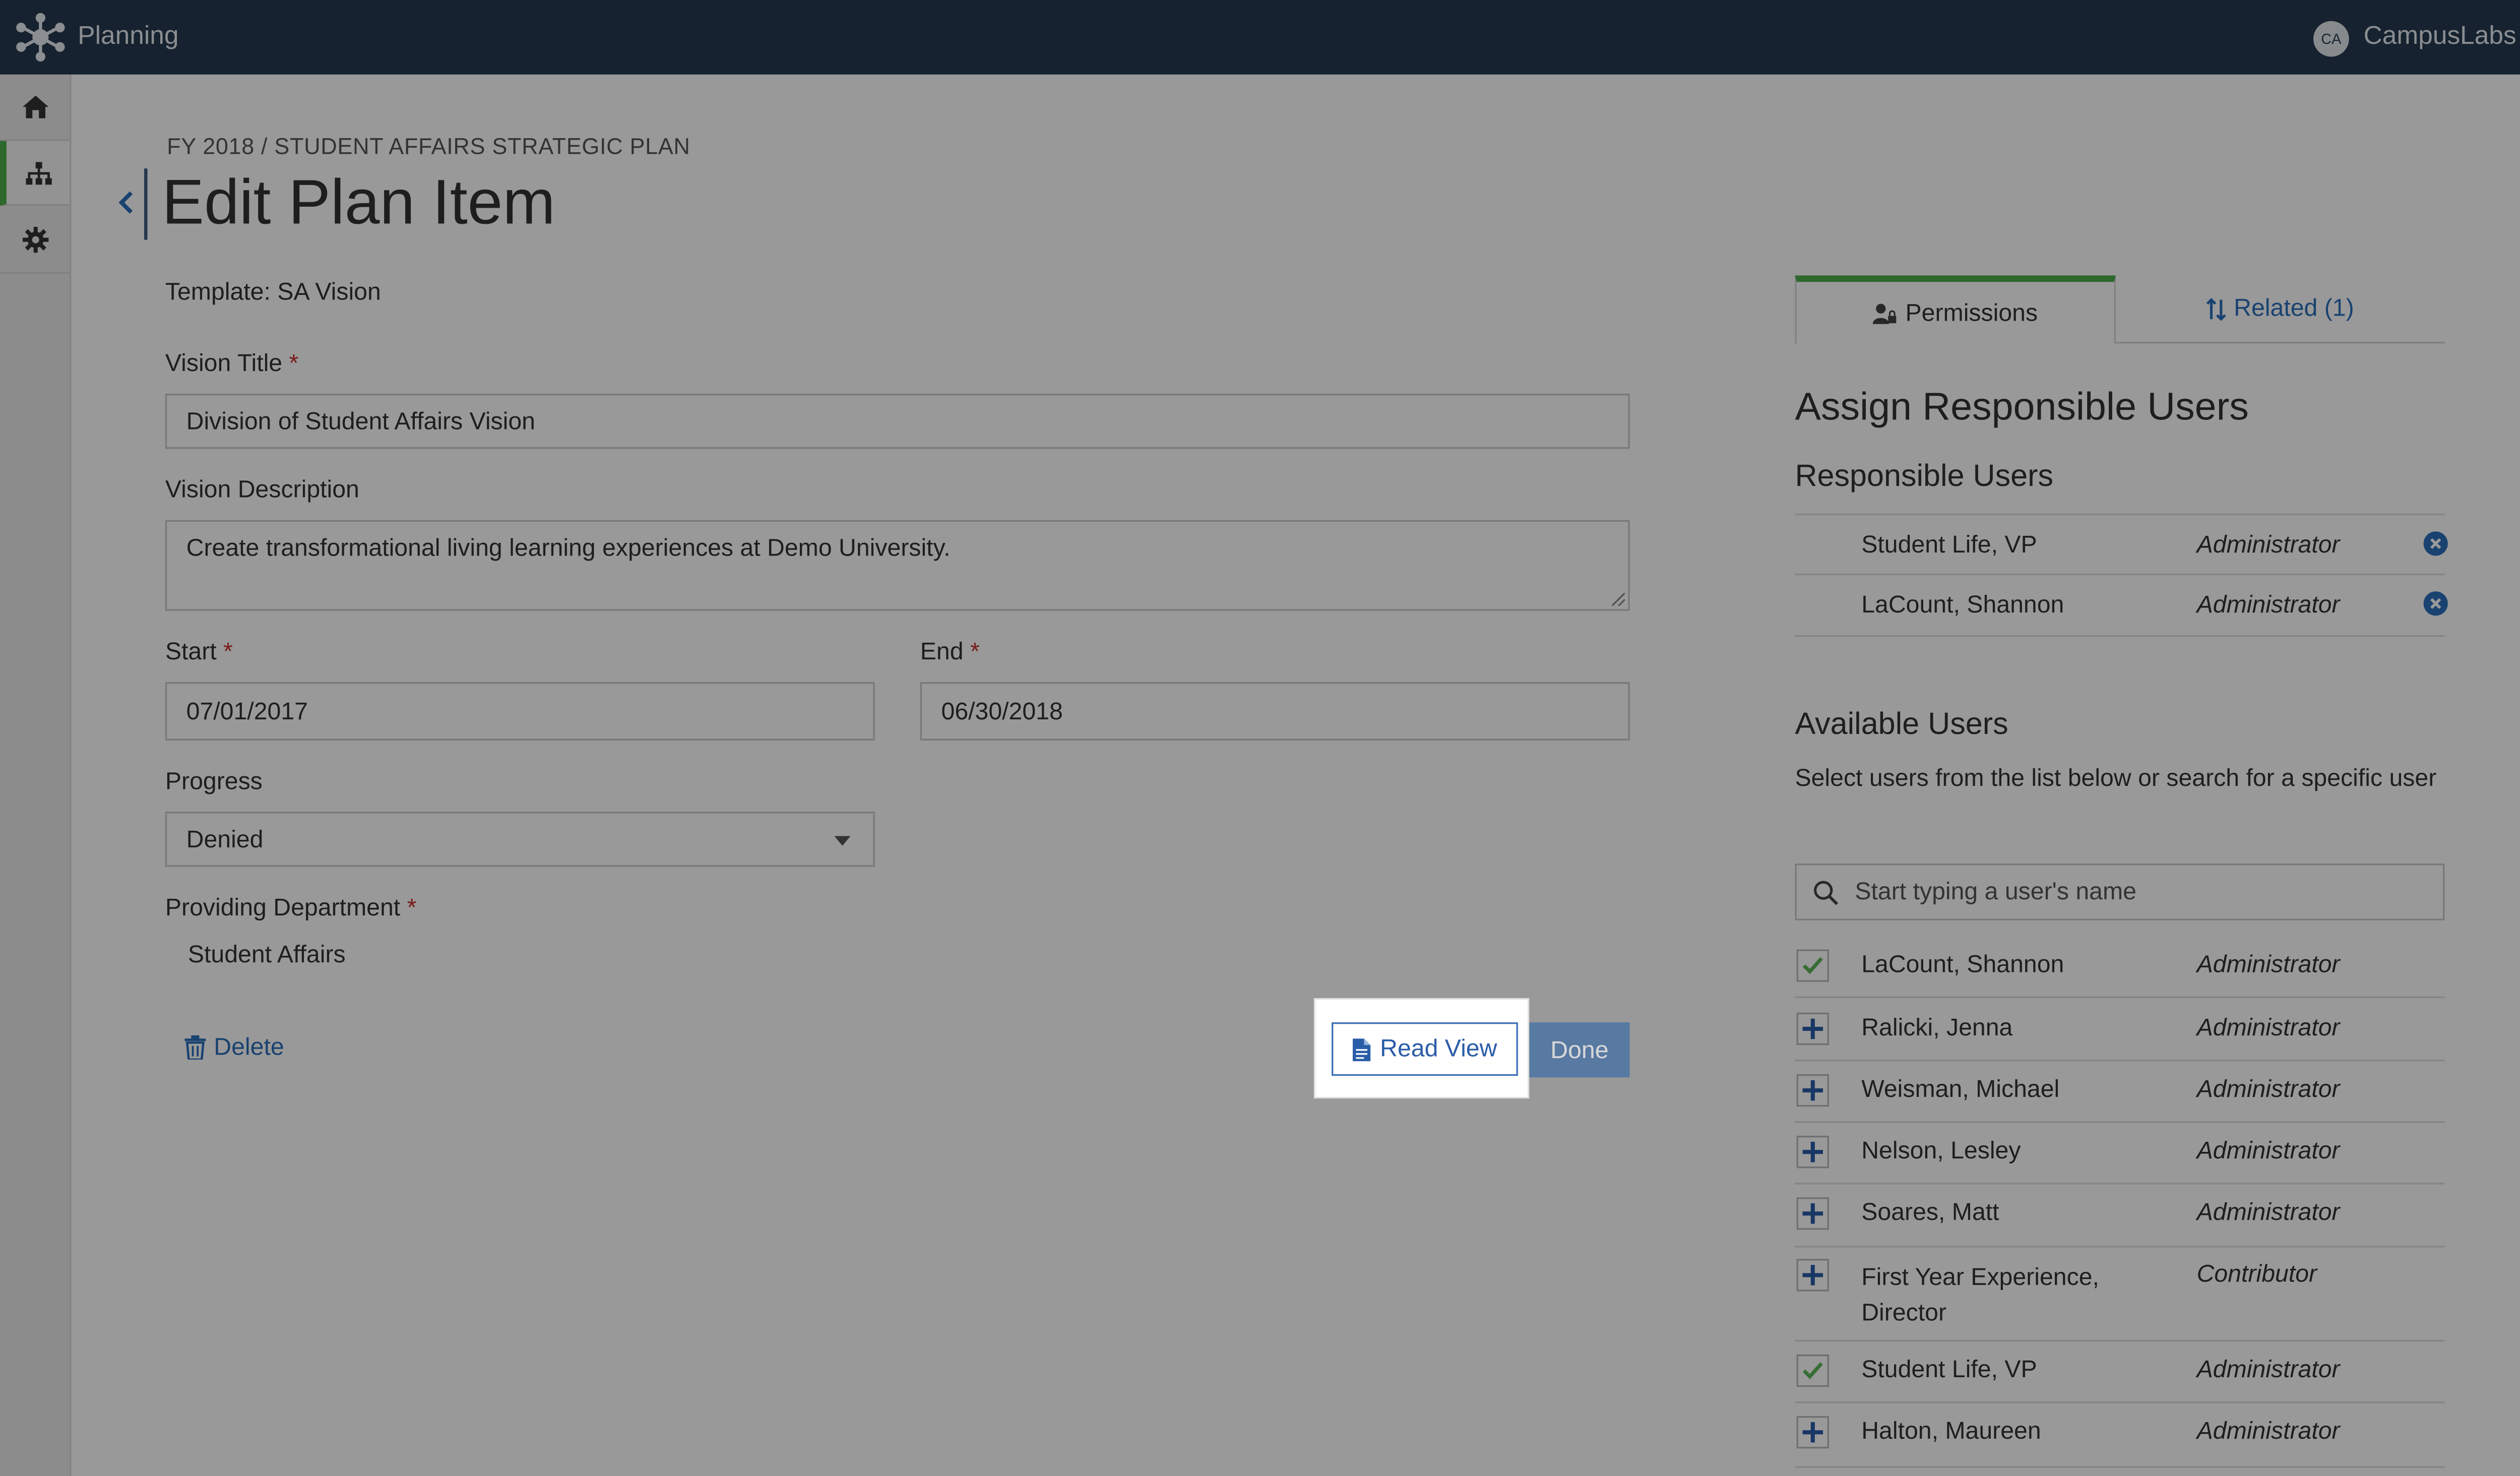  What do you see at coordinates (897, 421) in the screenshot?
I see `vision-title-input: Division of Student Affairs Vision` at bounding box center [897, 421].